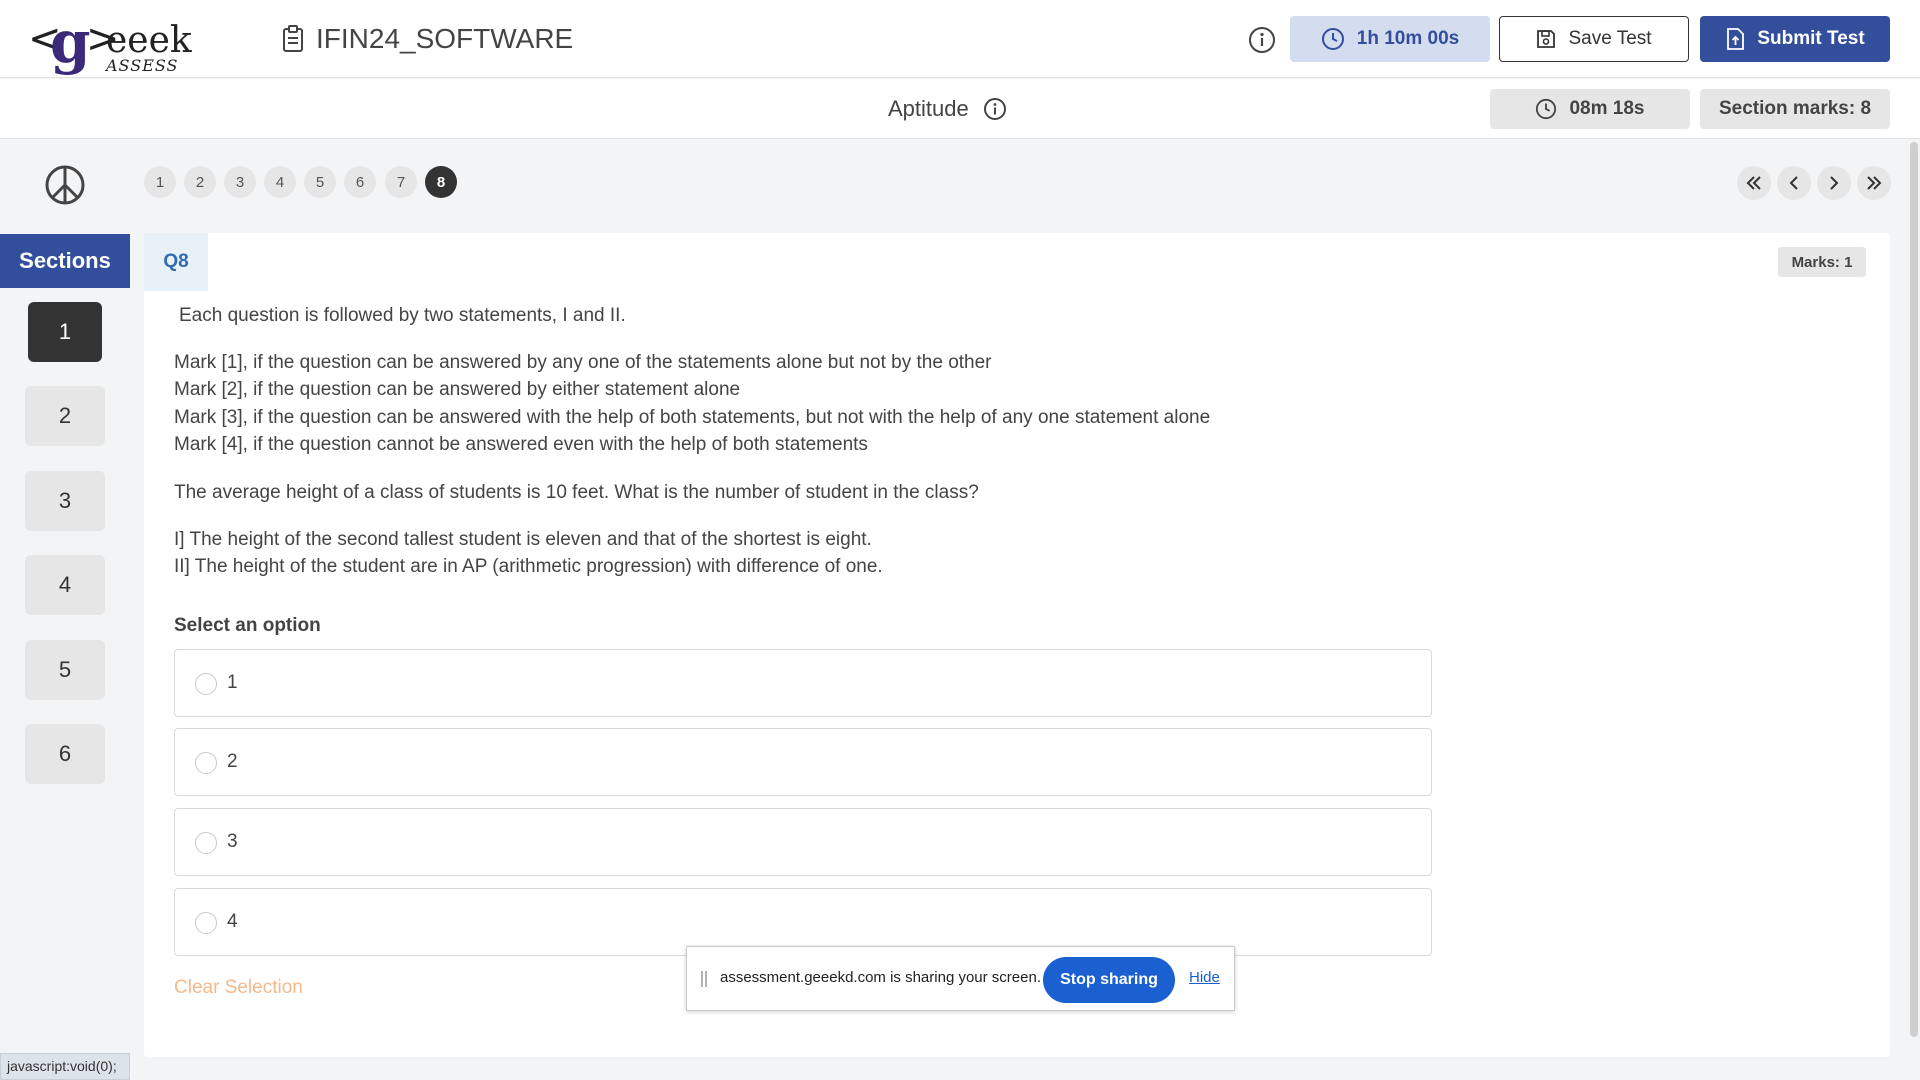 Image resolution: width=1920 pixels, height=1080 pixels. What do you see at coordinates (1546, 39) in the screenshot?
I see `floppy-disk-icon` at bounding box center [1546, 39].